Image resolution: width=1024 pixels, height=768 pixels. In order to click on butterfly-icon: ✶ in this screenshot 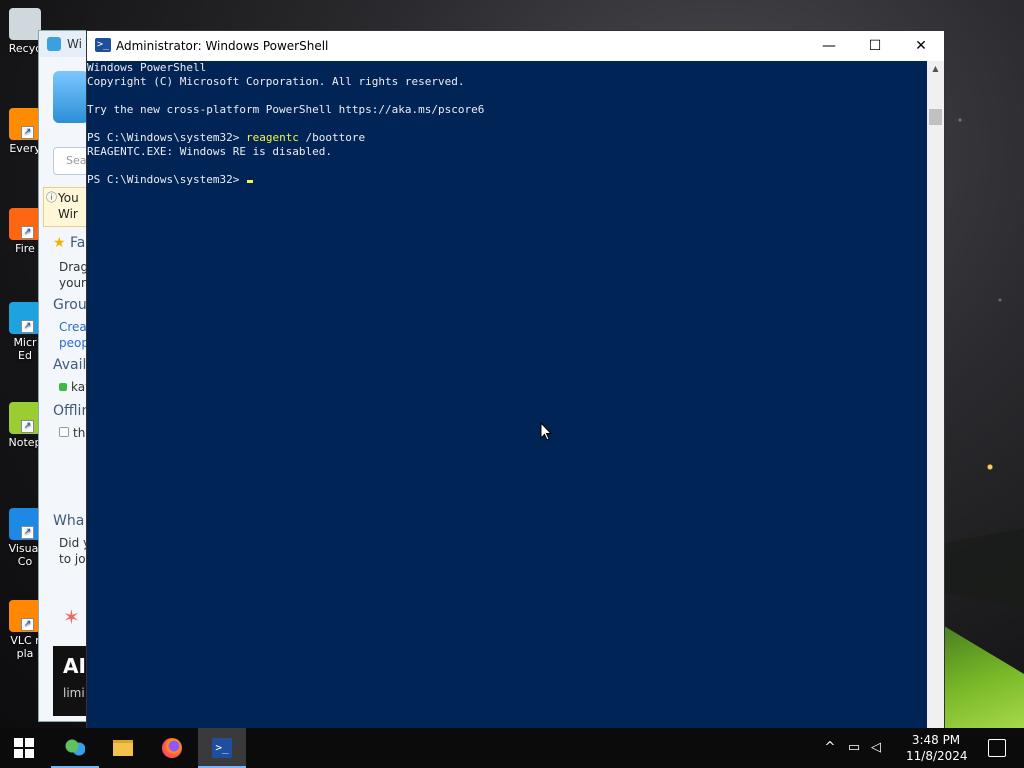, I will do `click(71, 617)`.